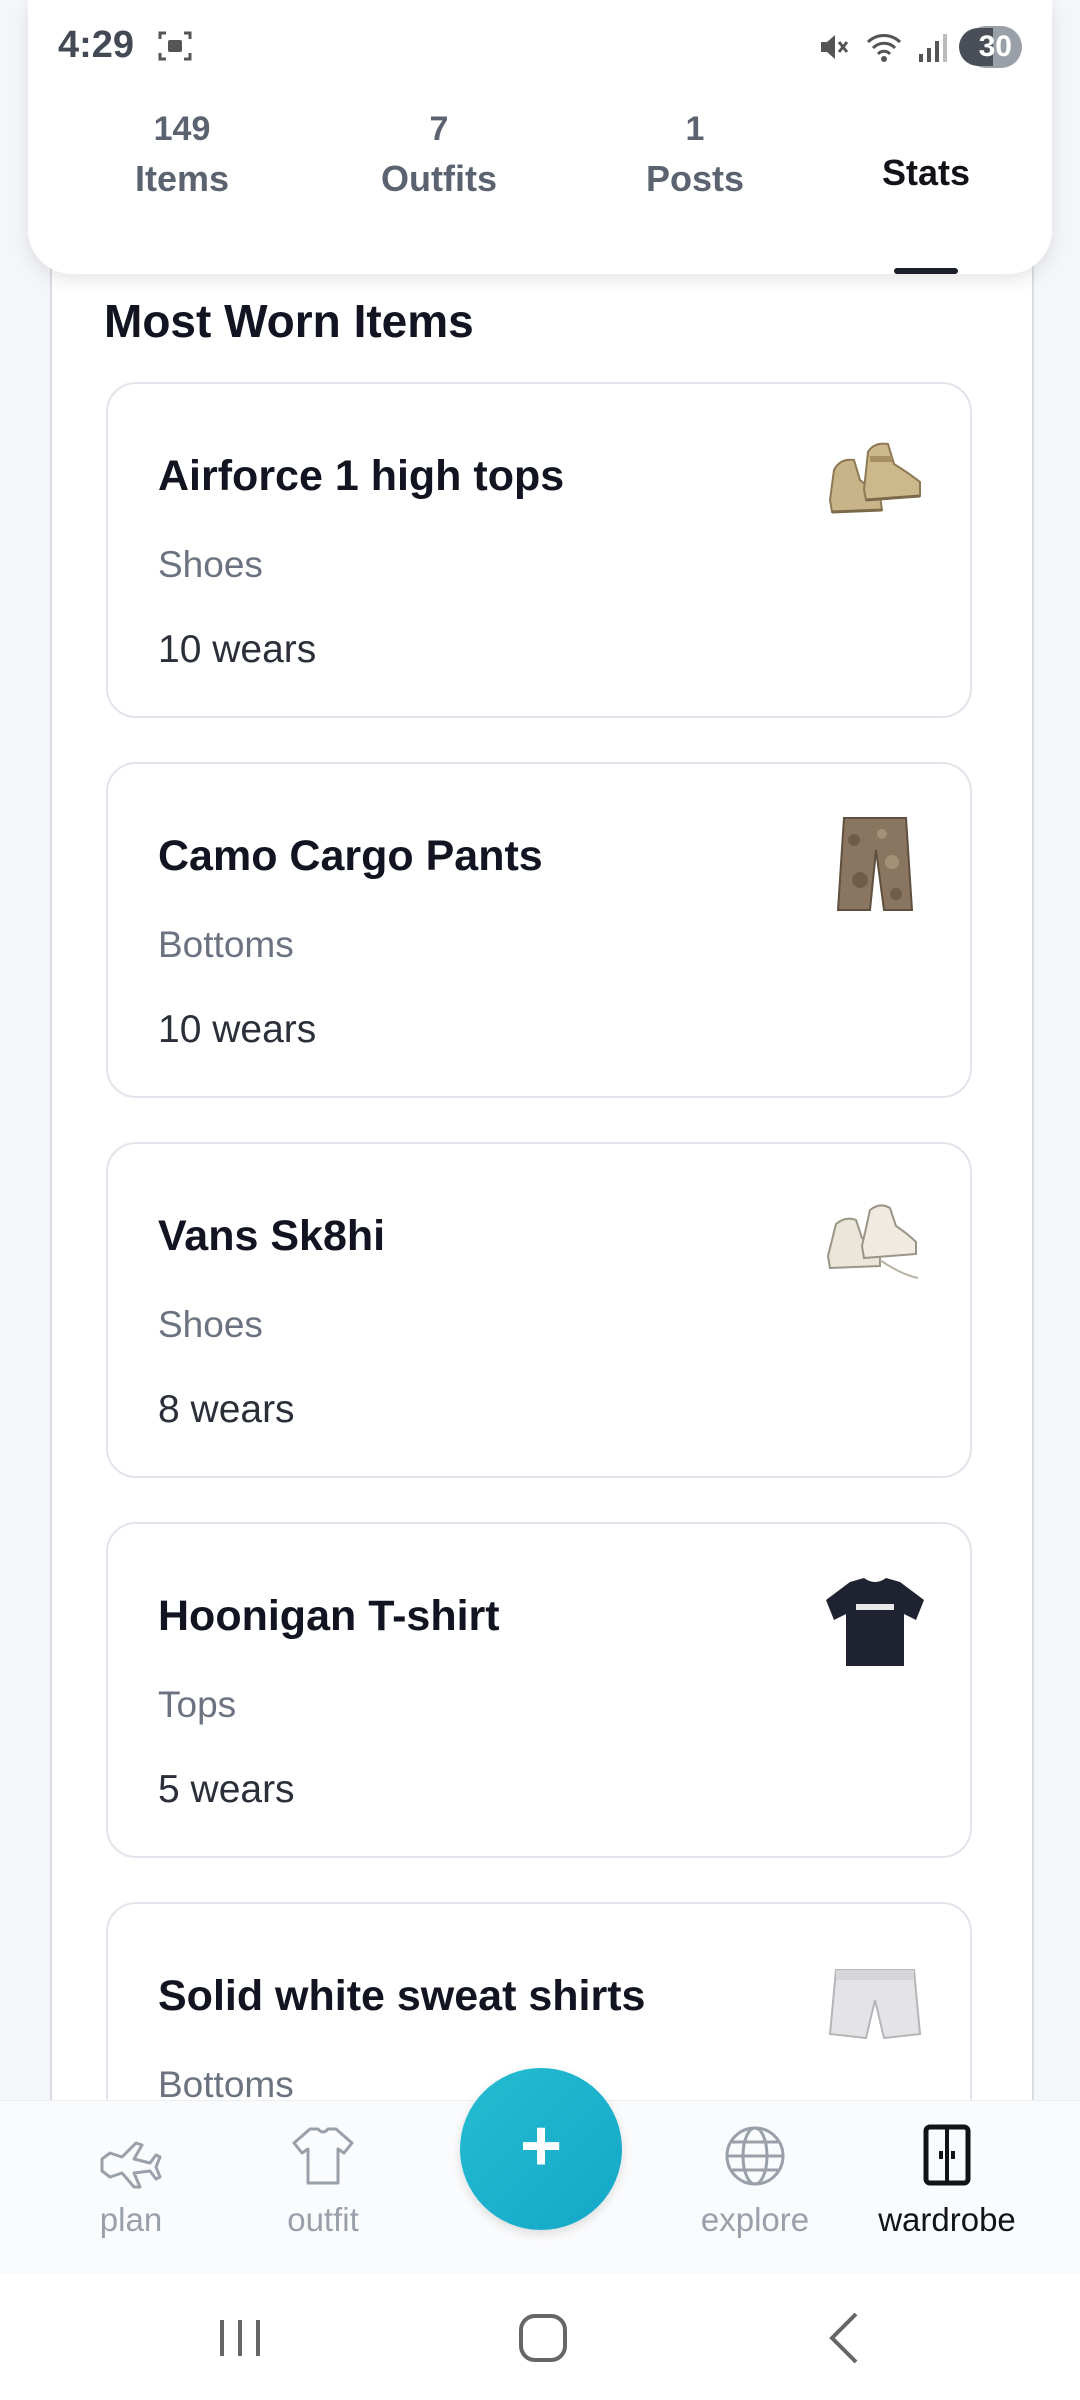 The image size is (1080, 2400). What do you see at coordinates (846, 2338) in the screenshot?
I see `back-icon` at bounding box center [846, 2338].